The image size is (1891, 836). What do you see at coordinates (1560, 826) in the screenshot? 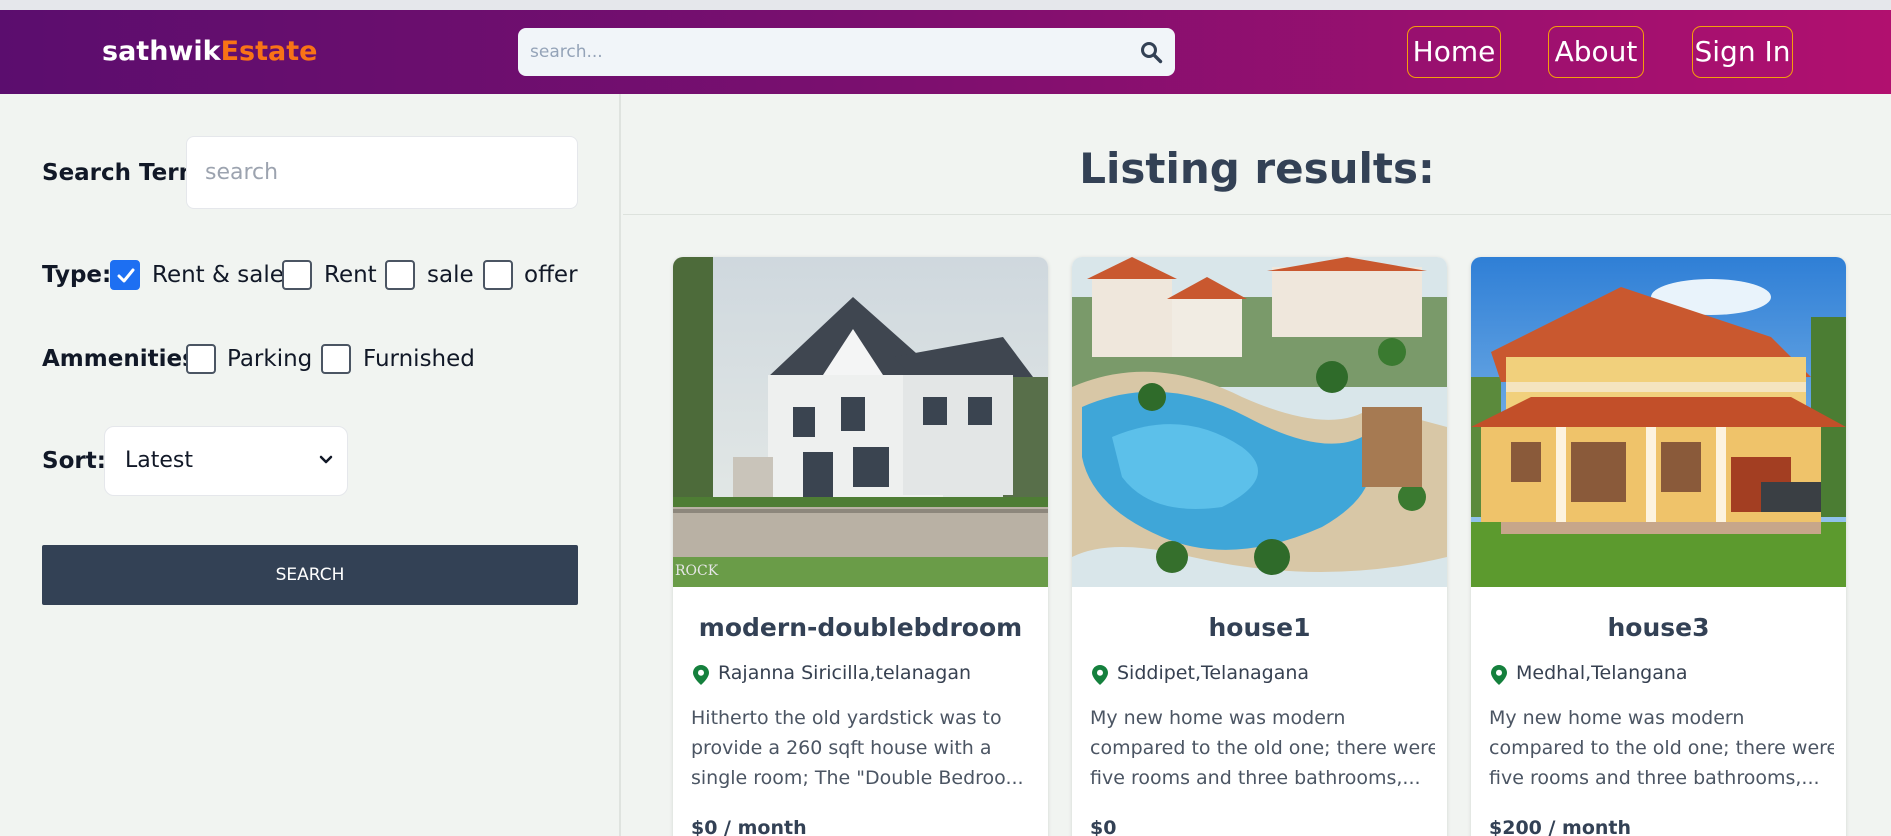
I see `listing-price: $200 / month` at bounding box center [1560, 826].